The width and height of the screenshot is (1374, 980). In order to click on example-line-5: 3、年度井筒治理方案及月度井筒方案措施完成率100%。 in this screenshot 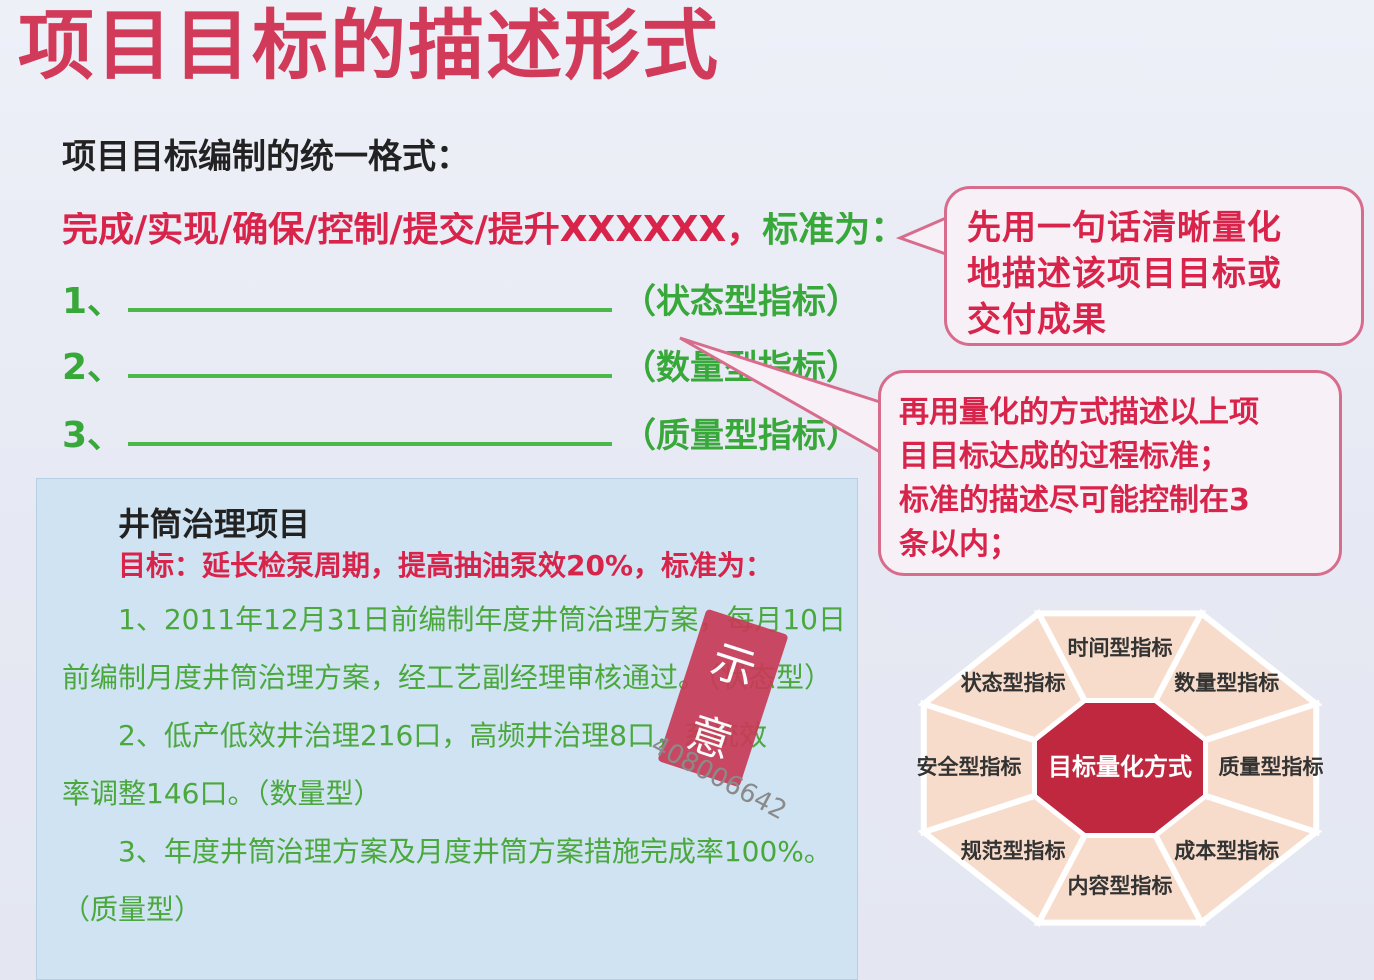, I will do `click(475, 851)`.